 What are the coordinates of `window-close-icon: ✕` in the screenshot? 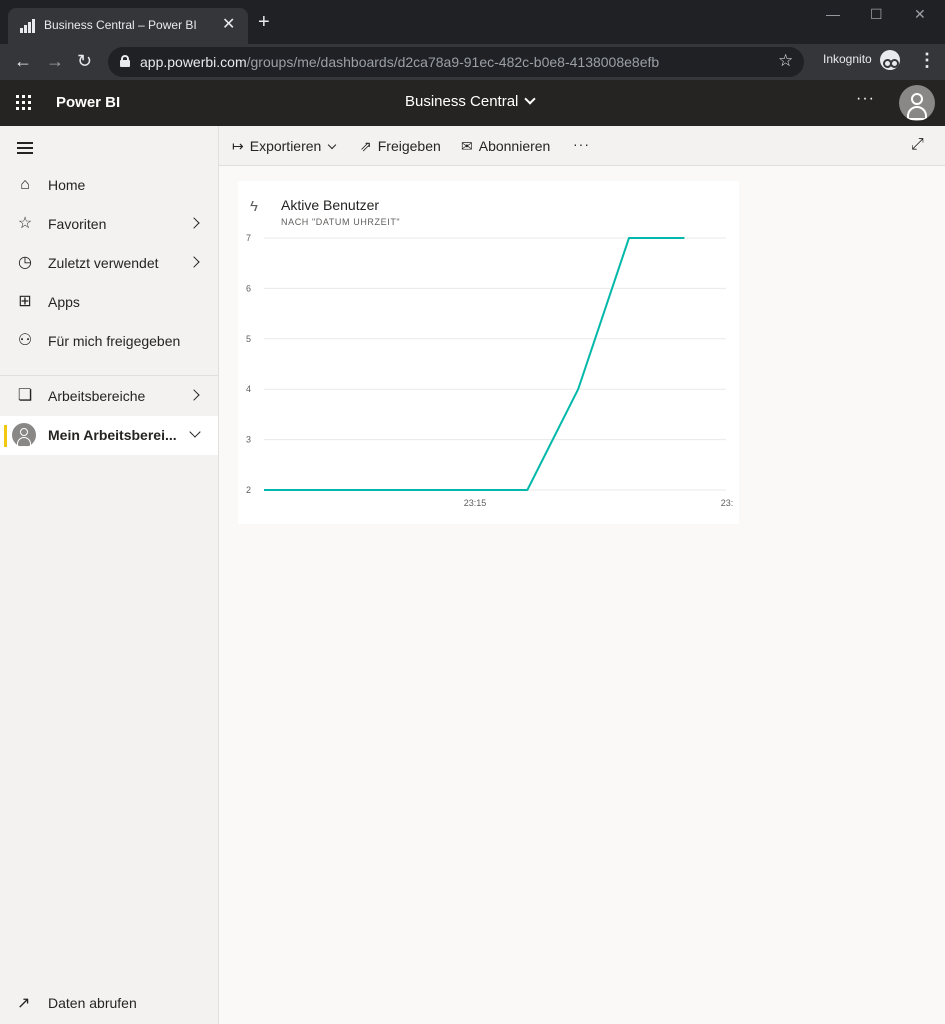 It's located at (920, 14).